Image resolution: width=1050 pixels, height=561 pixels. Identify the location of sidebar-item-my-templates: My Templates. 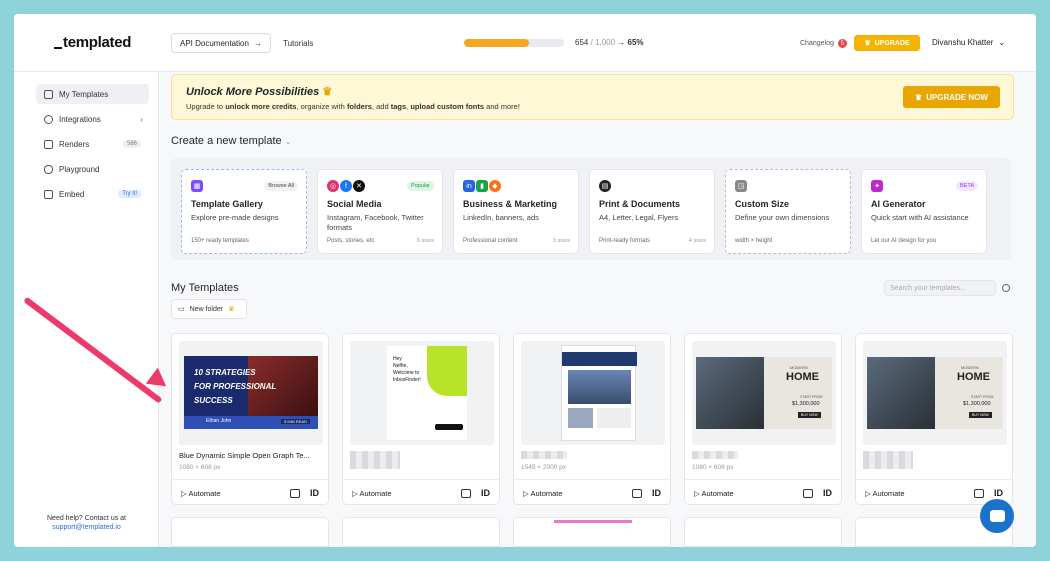
(92, 94).